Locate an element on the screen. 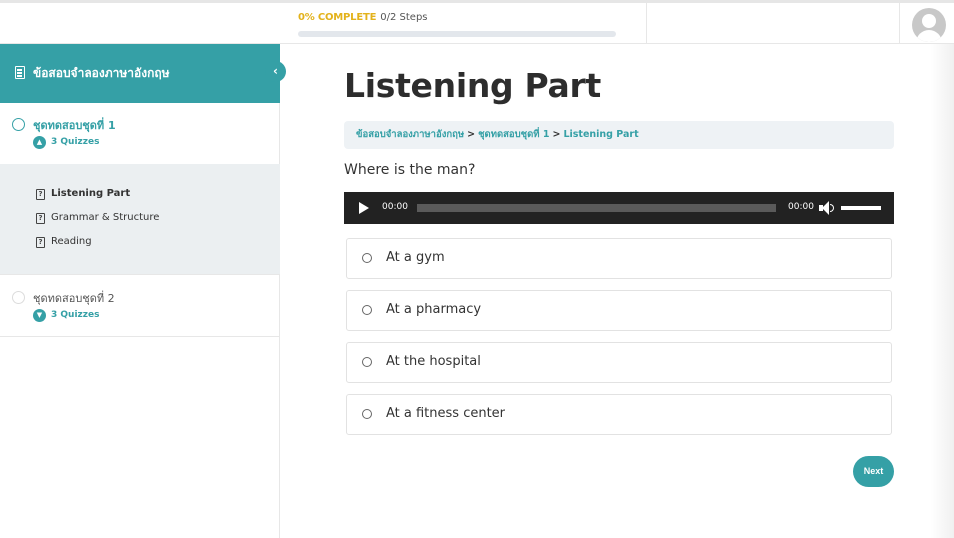 This screenshot has width=954, height=538. next-button: Next is located at coordinates (873, 471).